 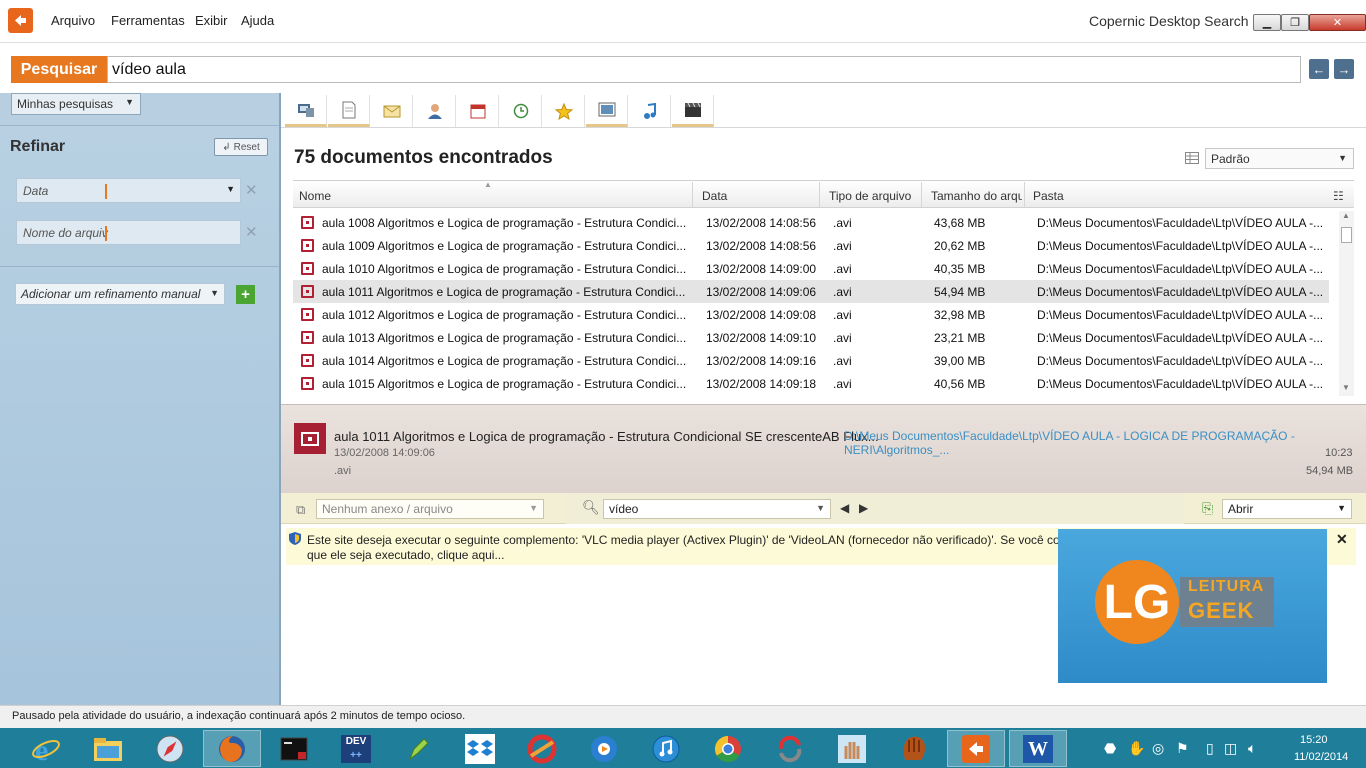 What do you see at coordinates (852, 748) in the screenshot?
I see `taskbar-hand-app` at bounding box center [852, 748].